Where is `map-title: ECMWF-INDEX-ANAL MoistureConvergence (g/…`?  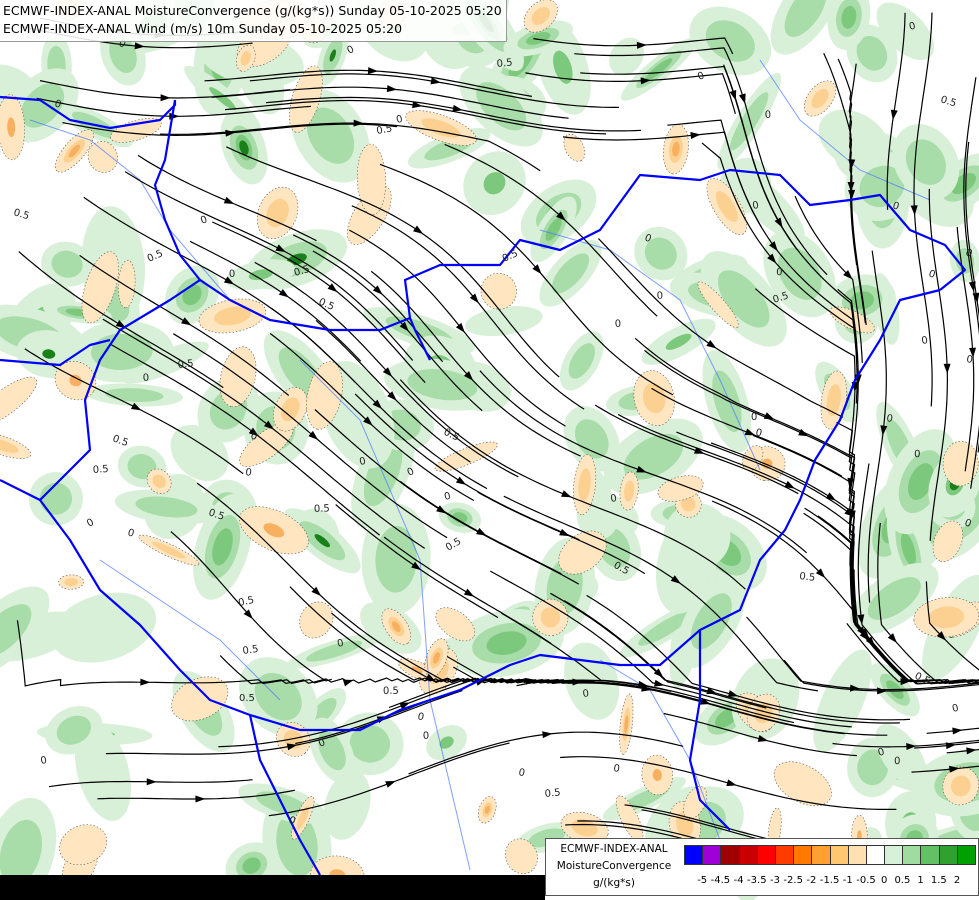 map-title: ECMWF-INDEX-ANAL MoistureConvergence (g/… is located at coordinates (253, 21).